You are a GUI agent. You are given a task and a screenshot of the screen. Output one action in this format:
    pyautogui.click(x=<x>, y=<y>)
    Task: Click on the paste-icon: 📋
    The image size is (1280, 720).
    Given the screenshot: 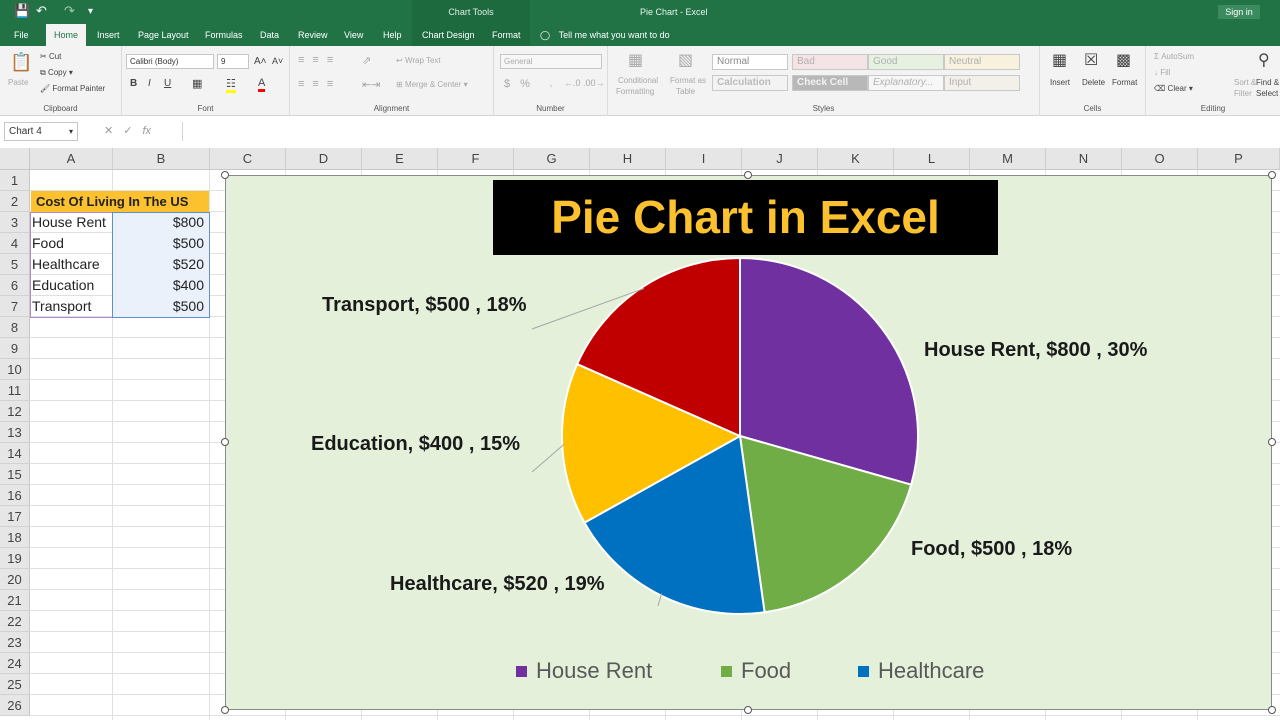 What is the action you would take?
    pyautogui.click(x=21, y=62)
    